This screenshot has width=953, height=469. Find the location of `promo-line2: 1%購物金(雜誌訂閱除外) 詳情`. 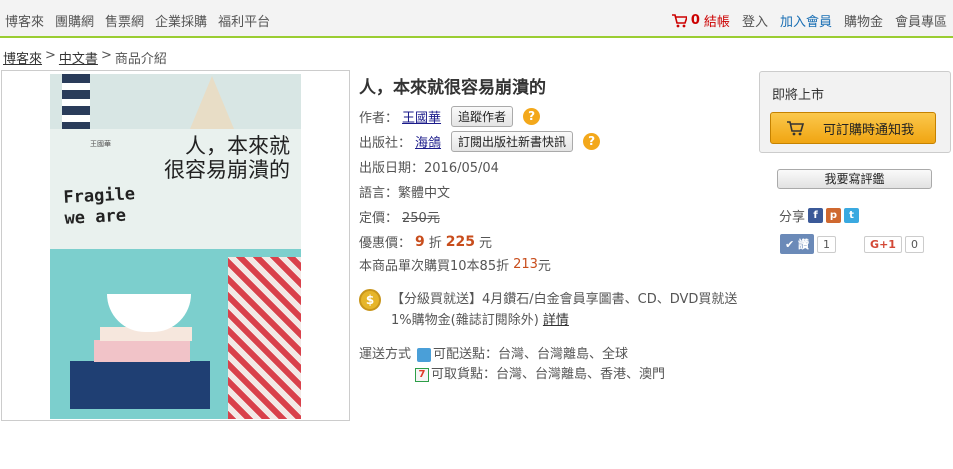

promo-line2: 1%購物金(雜誌訂閱除外) 詳情 is located at coordinates (549, 320).